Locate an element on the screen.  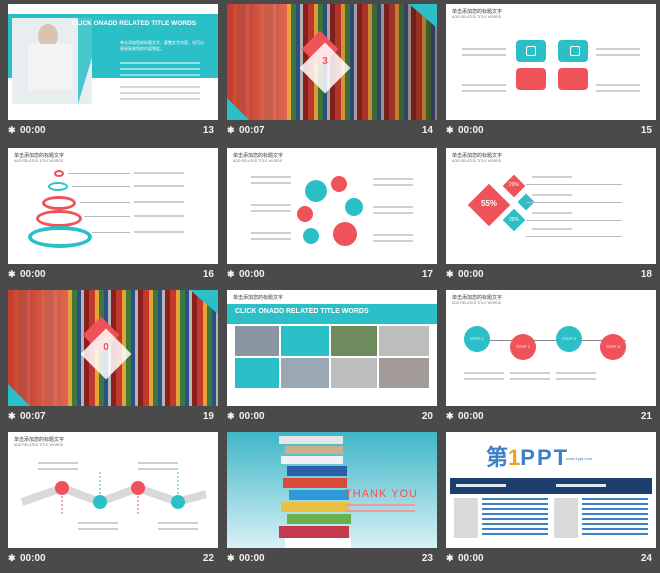
slide-meta: ✱ 00:00 22 is located at coordinates (113, 560).